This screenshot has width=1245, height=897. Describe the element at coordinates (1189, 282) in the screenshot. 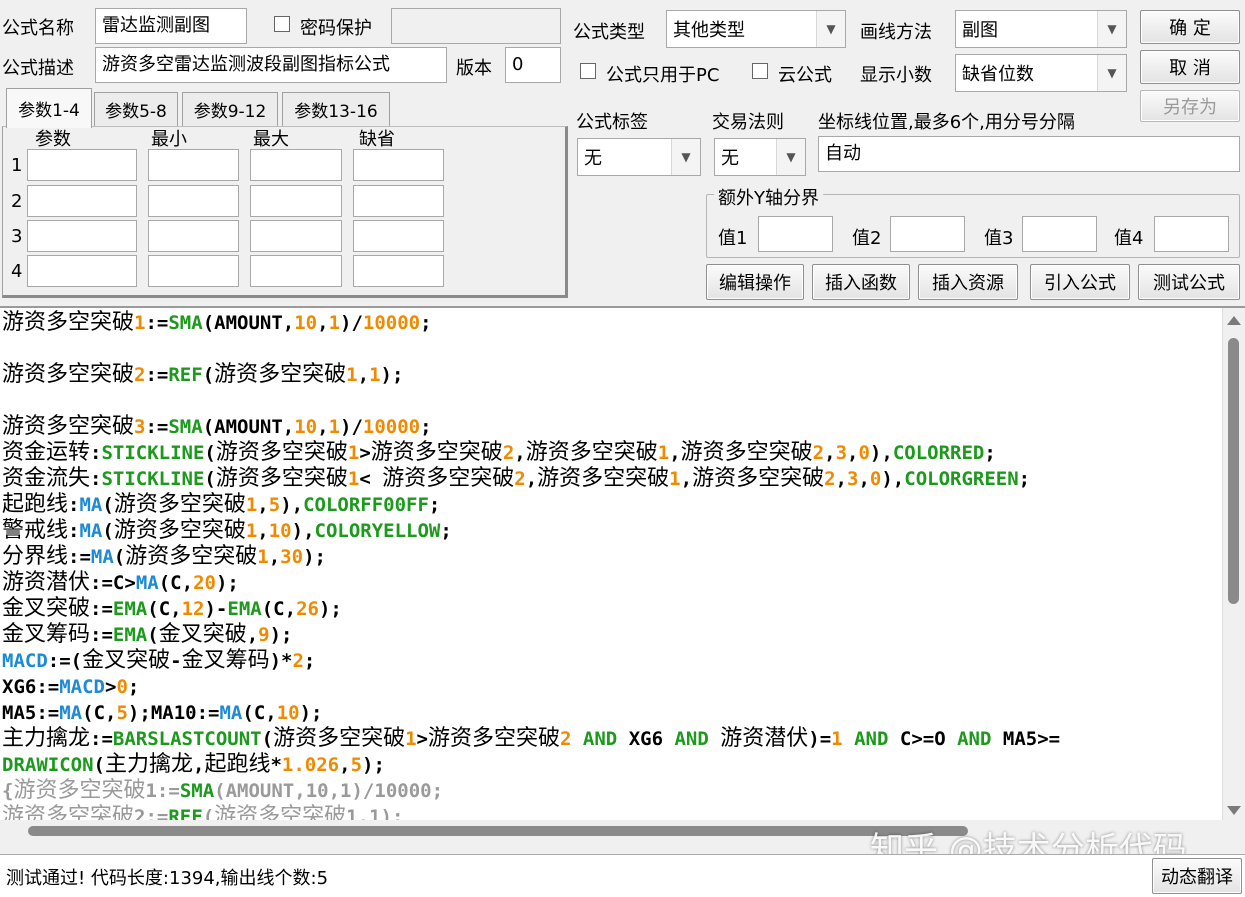

I see `test-formula-button: 测试公式` at that location.